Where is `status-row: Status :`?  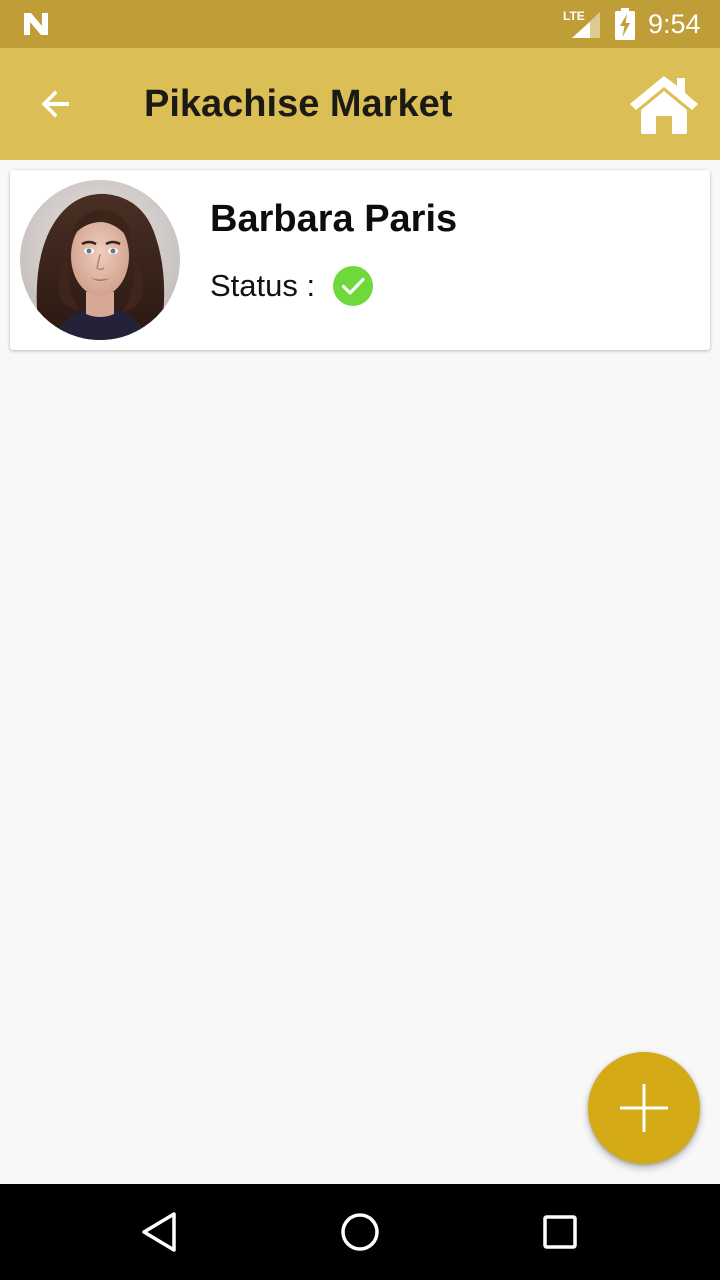
status-row: Status : is located at coordinates (292, 286).